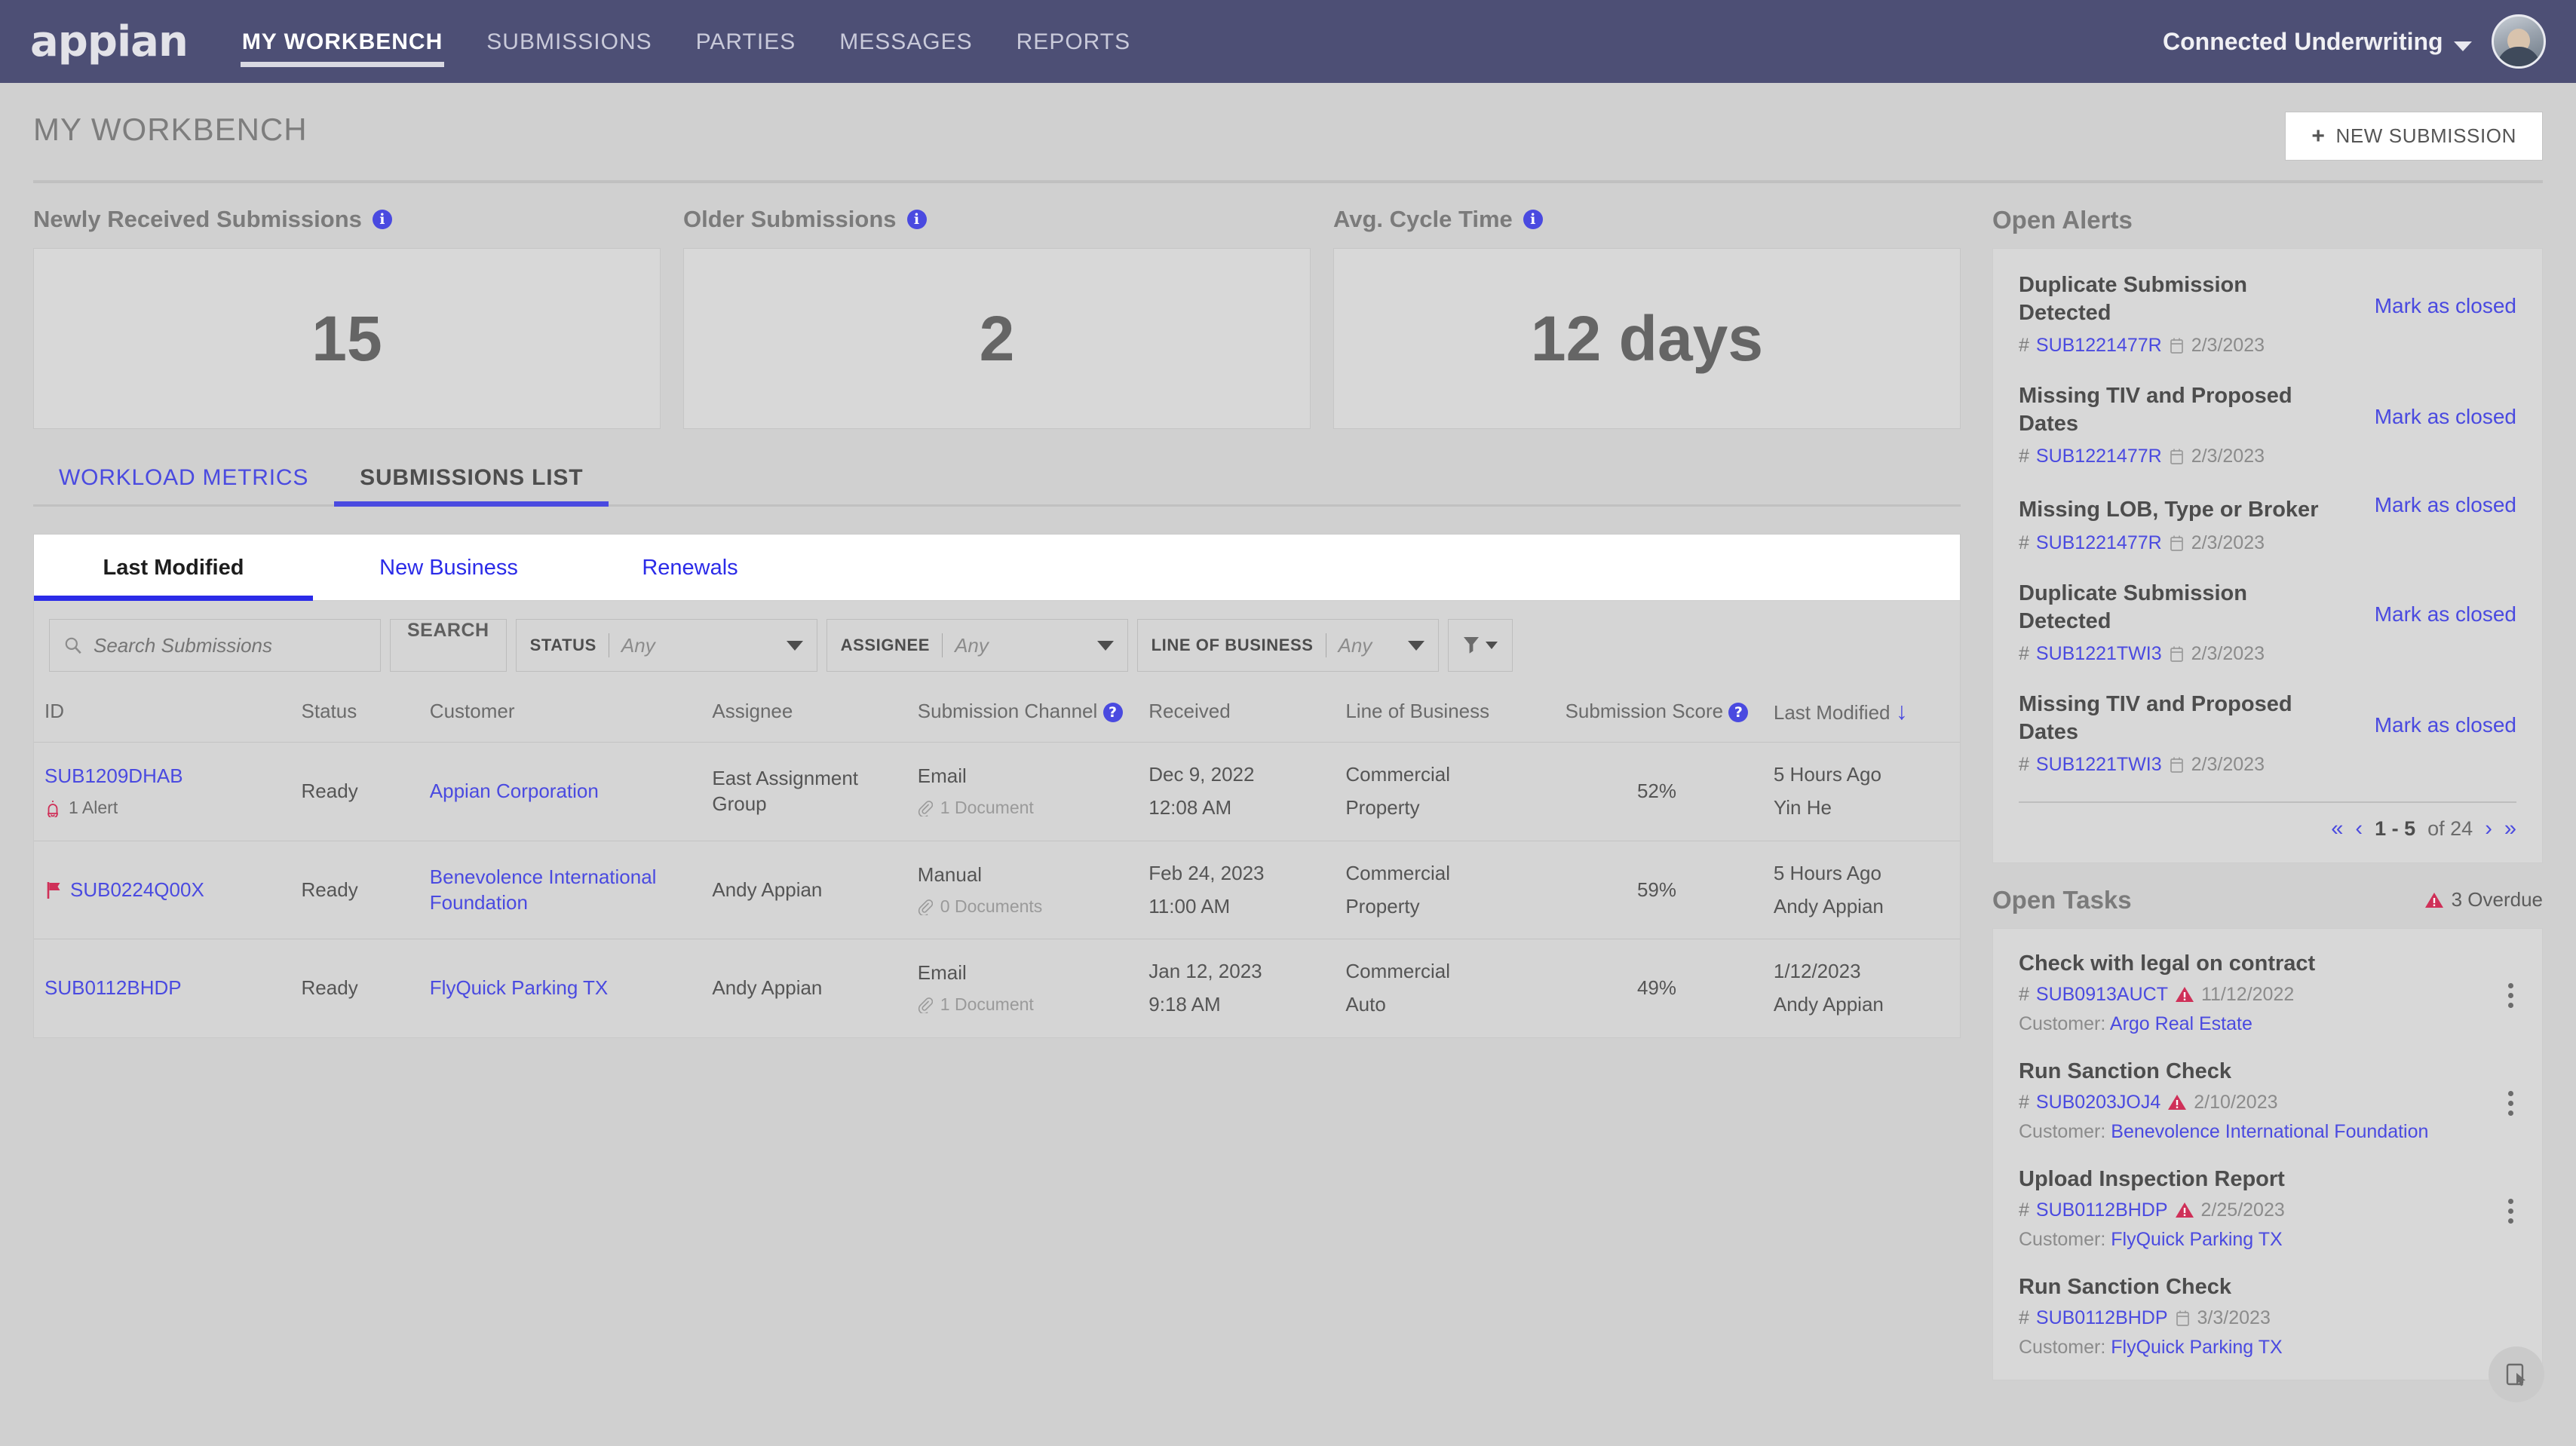  I want to click on column-header-submission-score: Submission Score ?, so click(1656, 714).